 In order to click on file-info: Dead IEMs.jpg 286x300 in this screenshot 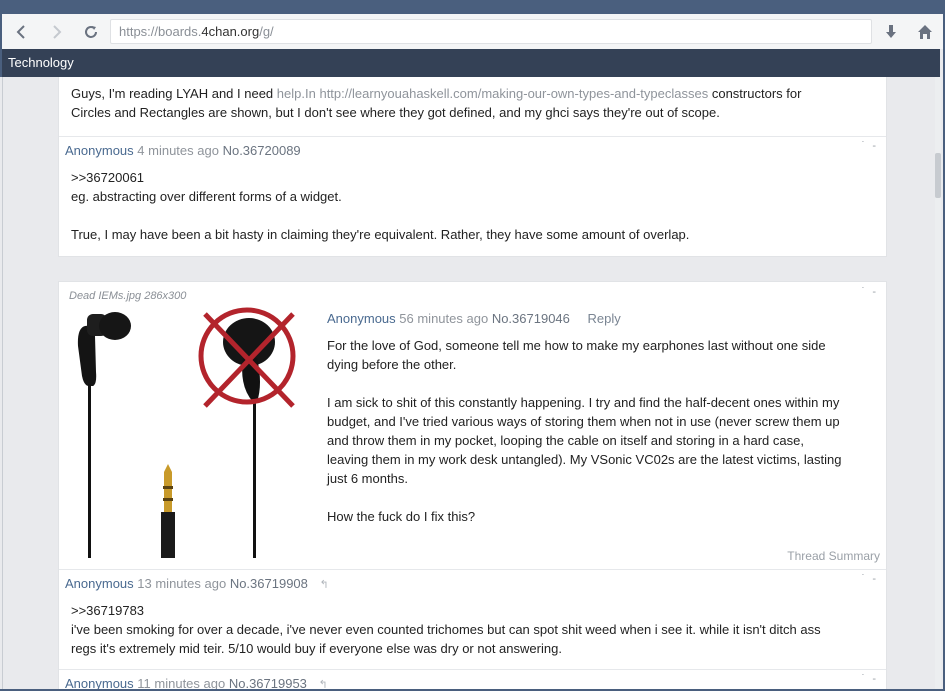, I will do `click(127, 296)`.